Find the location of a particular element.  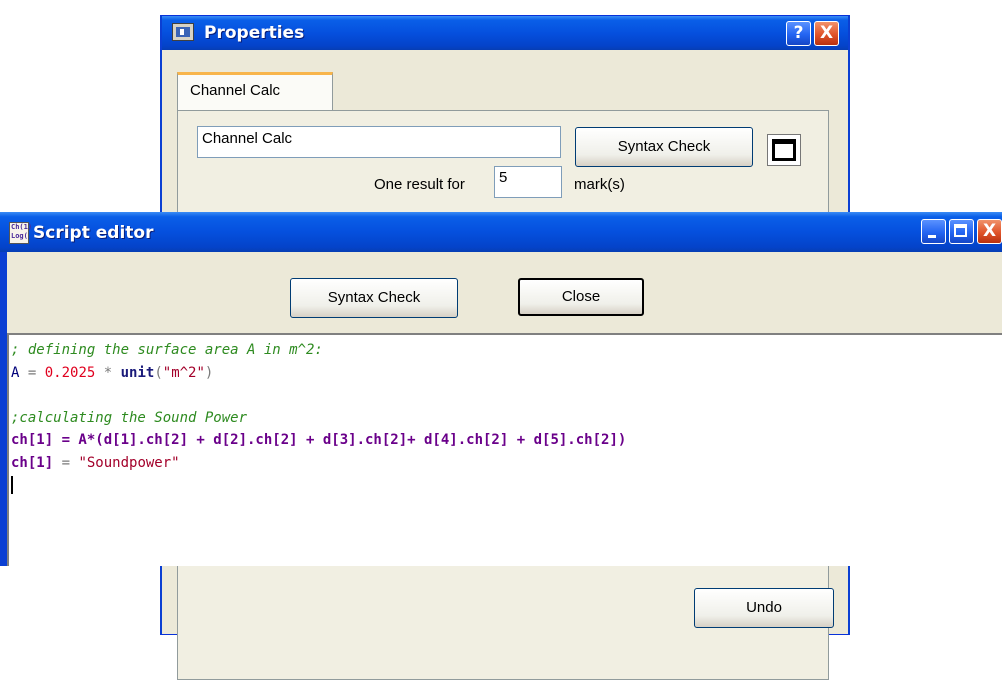

script-editor-icon: Ch(1) Log( is located at coordinates (20, 233).